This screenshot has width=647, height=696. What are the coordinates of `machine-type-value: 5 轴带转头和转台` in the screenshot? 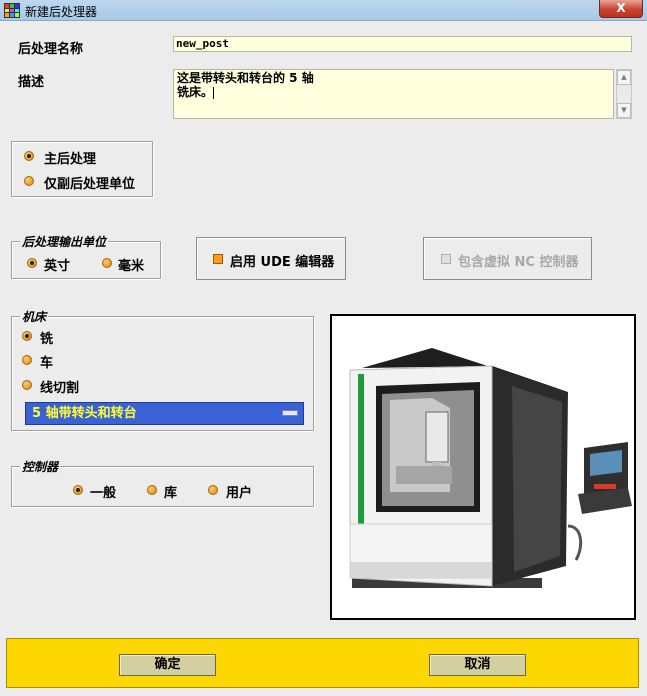 It's located at (84, 413).